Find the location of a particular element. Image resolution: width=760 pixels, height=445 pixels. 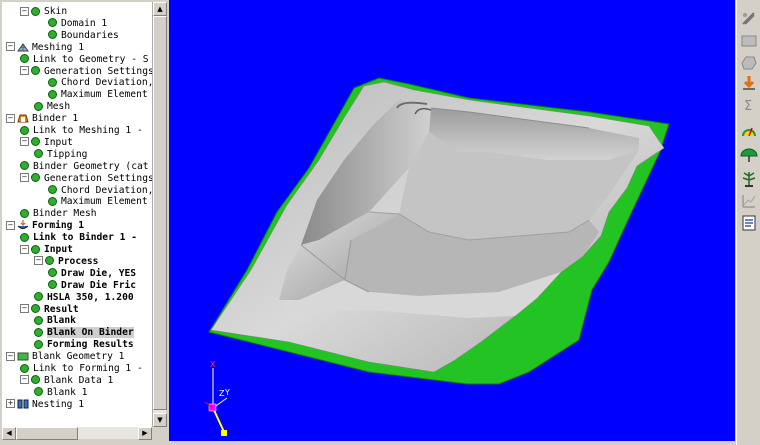

tree-horizontal-scrollbar: ◀ ▶ is located at coordinates (77, 433).